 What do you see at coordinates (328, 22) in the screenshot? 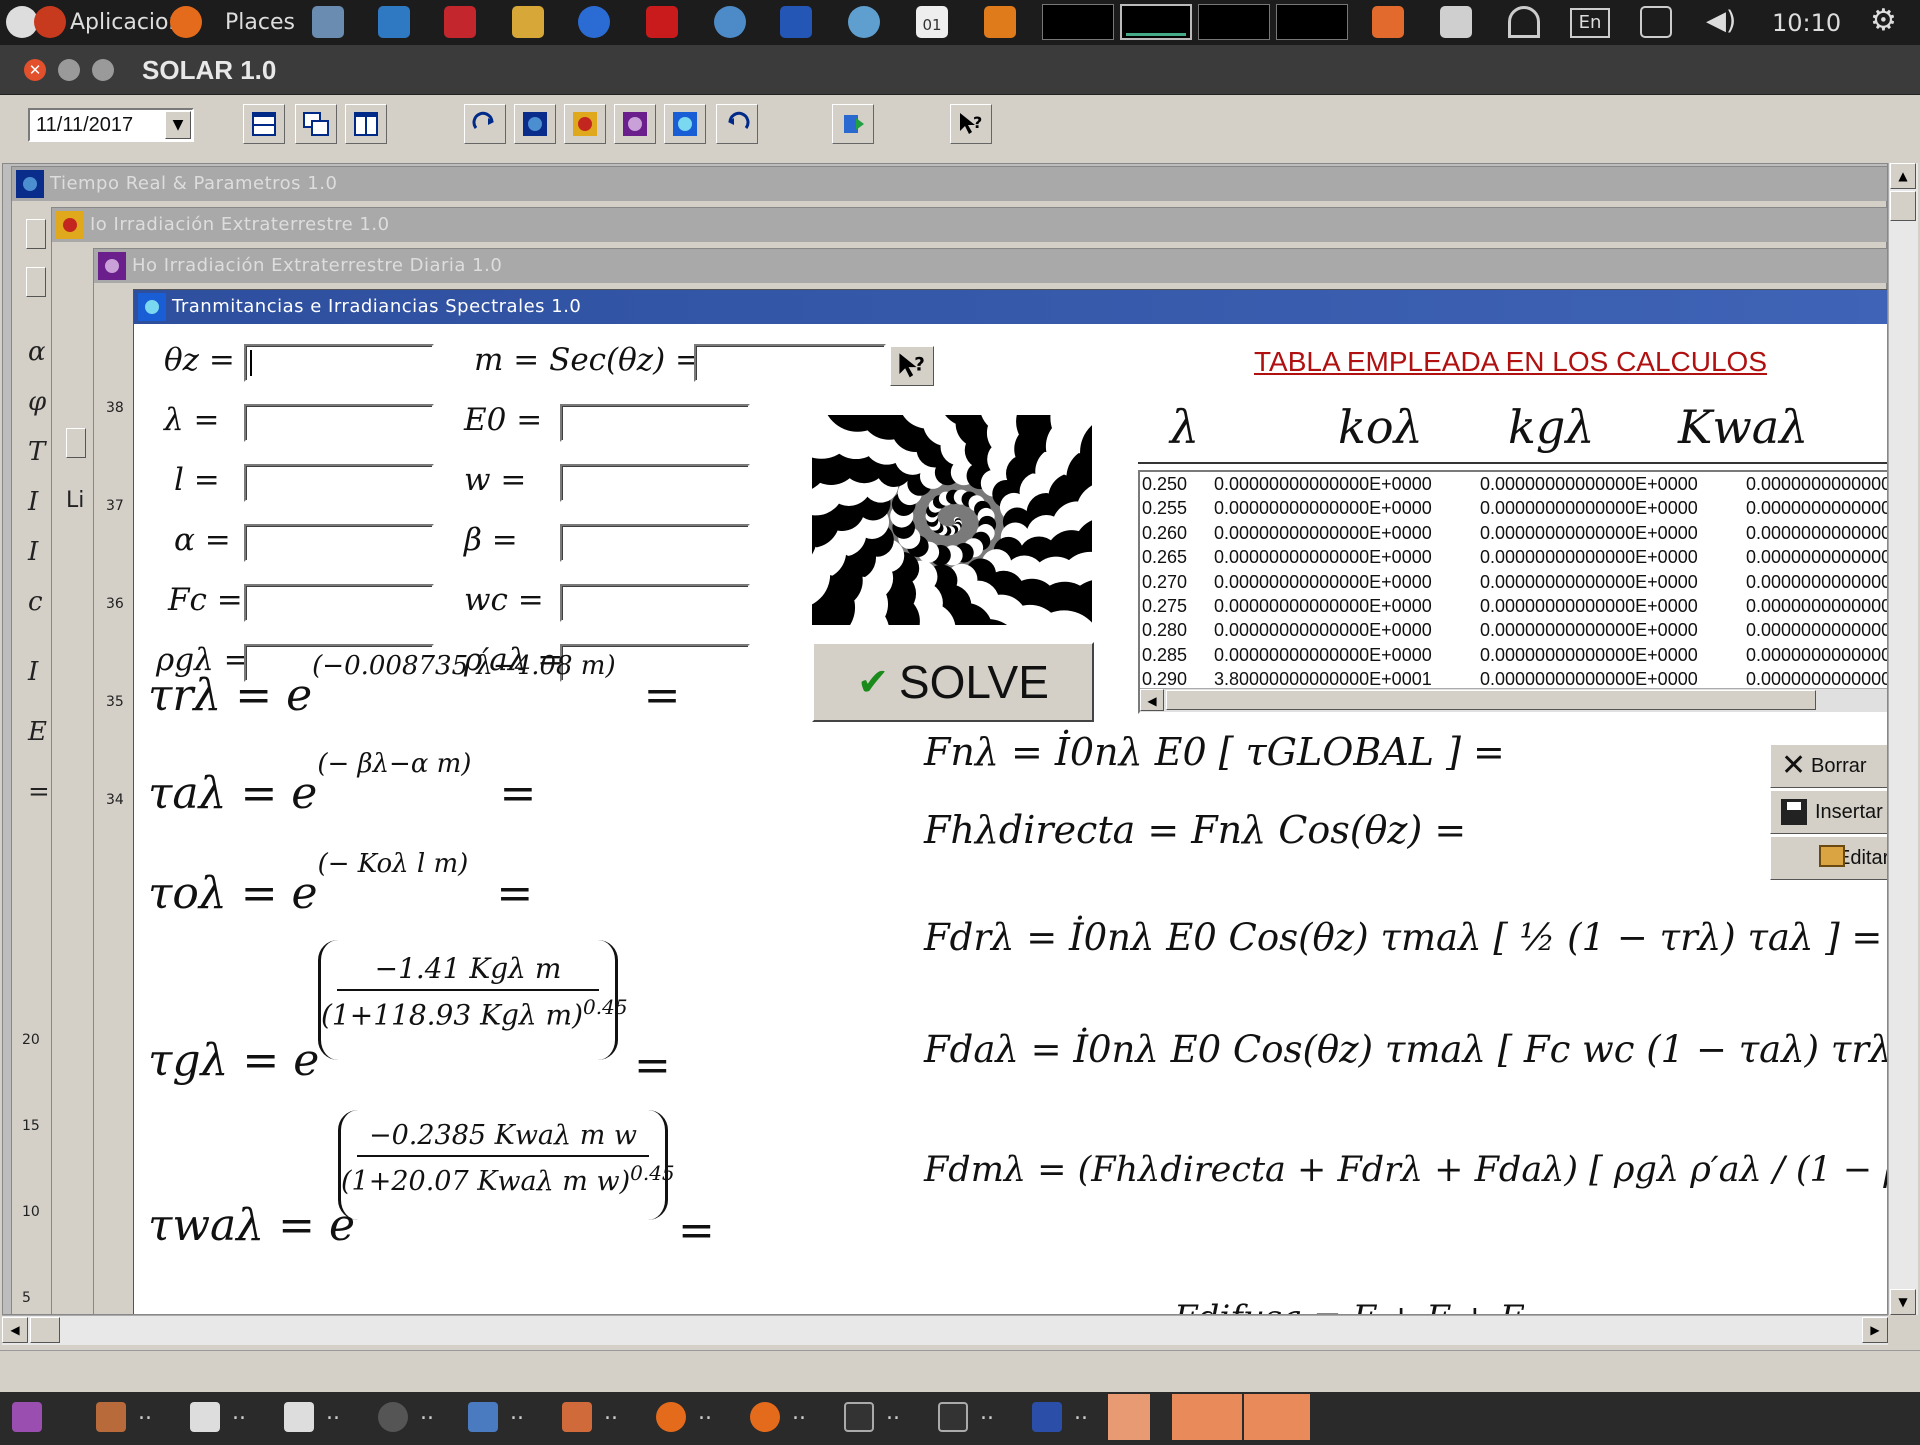
I see `computer-icon` at bounding box center [328, 22].